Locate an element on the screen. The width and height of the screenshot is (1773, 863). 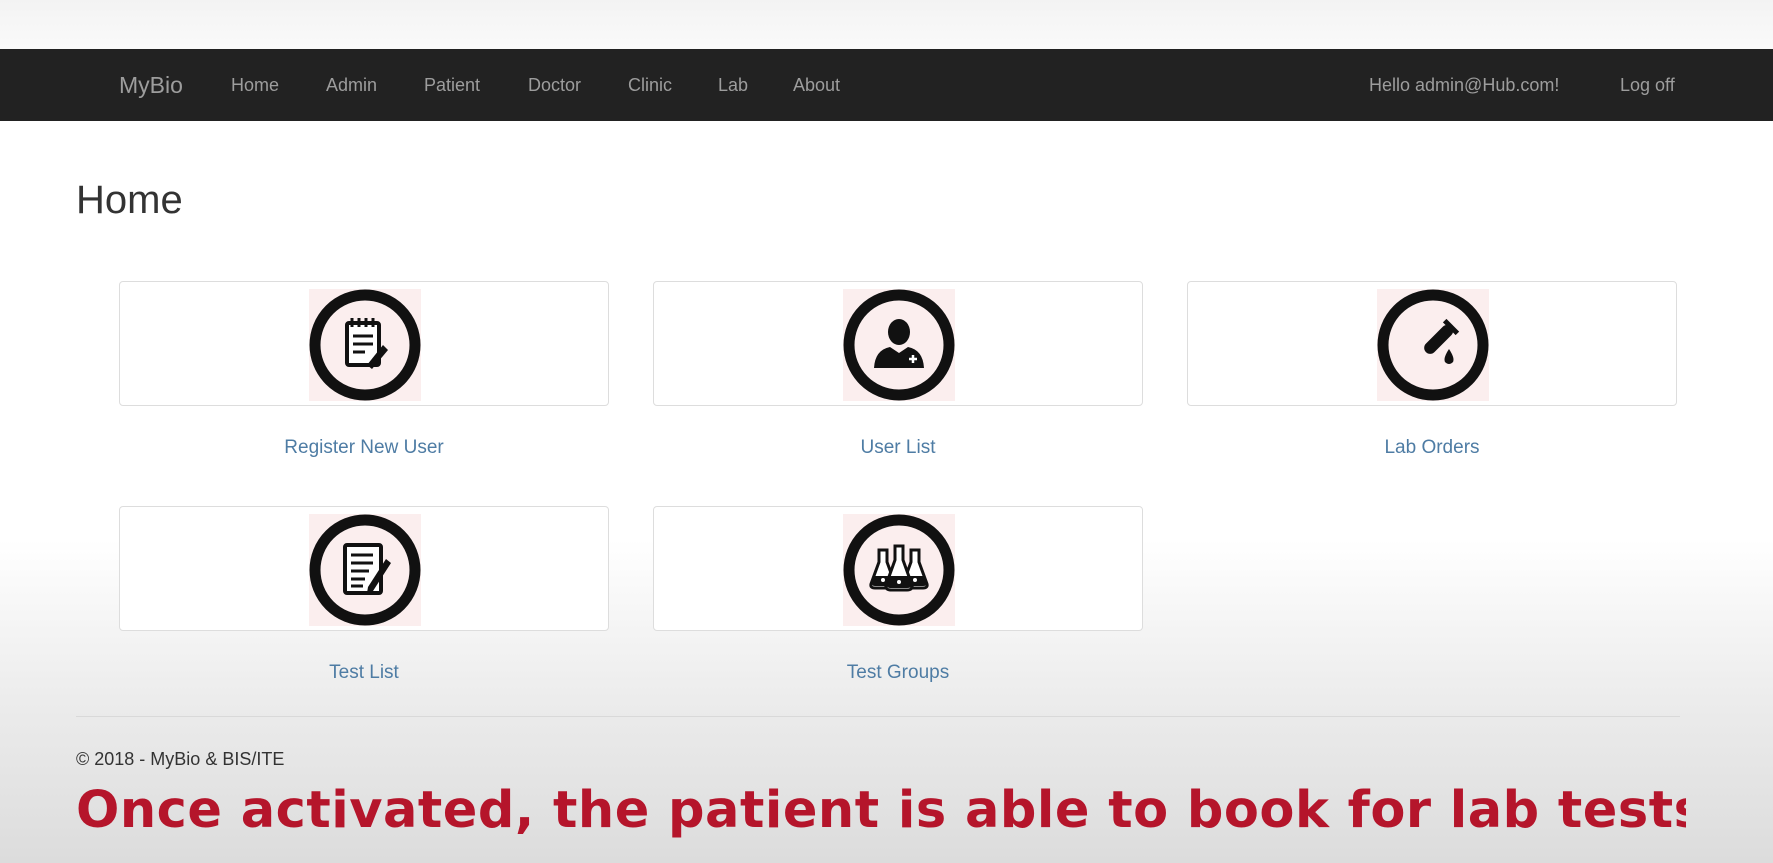
nav-admin: Admin is located at coordinates (351, 85).